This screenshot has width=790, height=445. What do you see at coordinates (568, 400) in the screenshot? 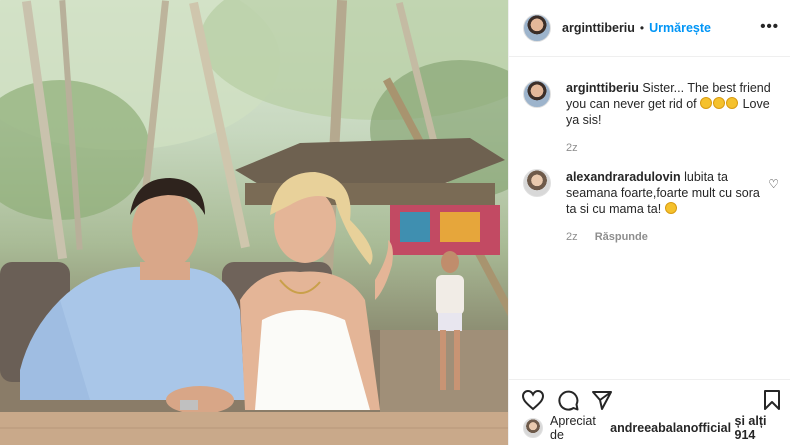
I see `comment-icon` at bounding box center [568, 400].